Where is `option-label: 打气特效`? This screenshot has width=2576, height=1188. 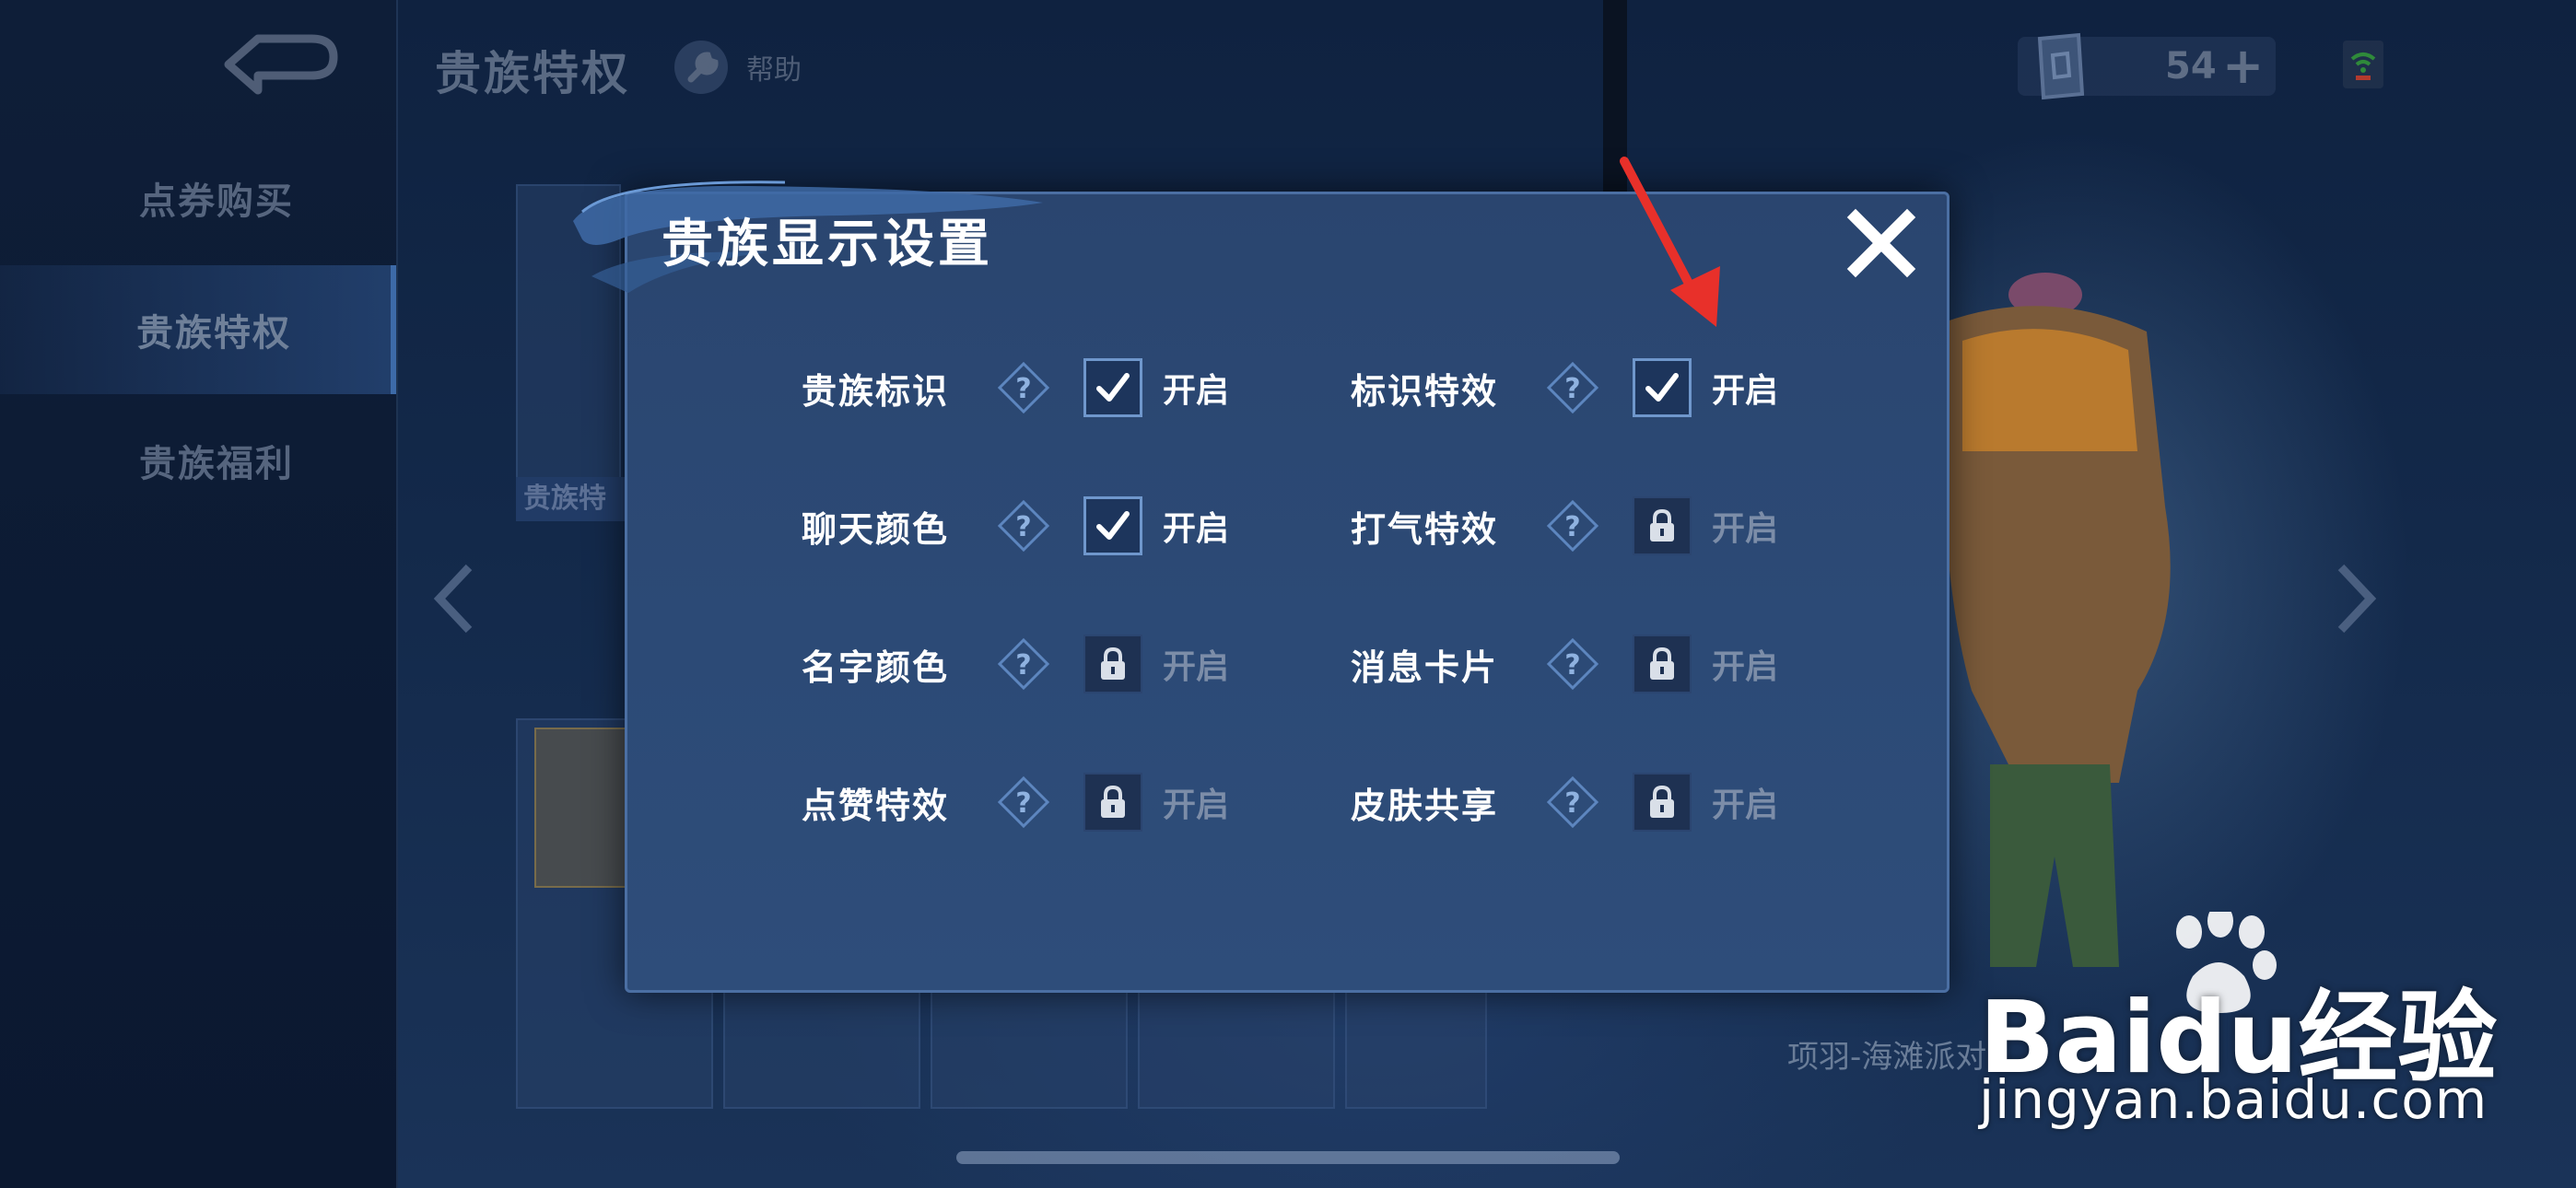
option-label: 打气特效 is located at coordinates (1425, 529).